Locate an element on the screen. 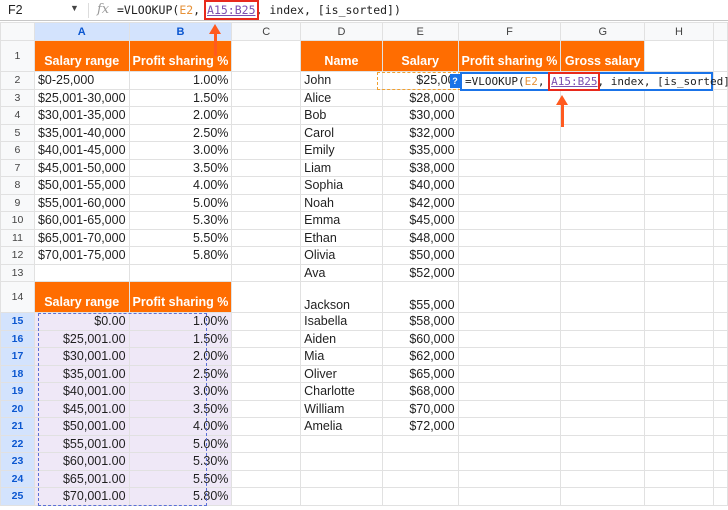 The image size is (728, 510). row-header: 17 is located at coordinates (17, 356).